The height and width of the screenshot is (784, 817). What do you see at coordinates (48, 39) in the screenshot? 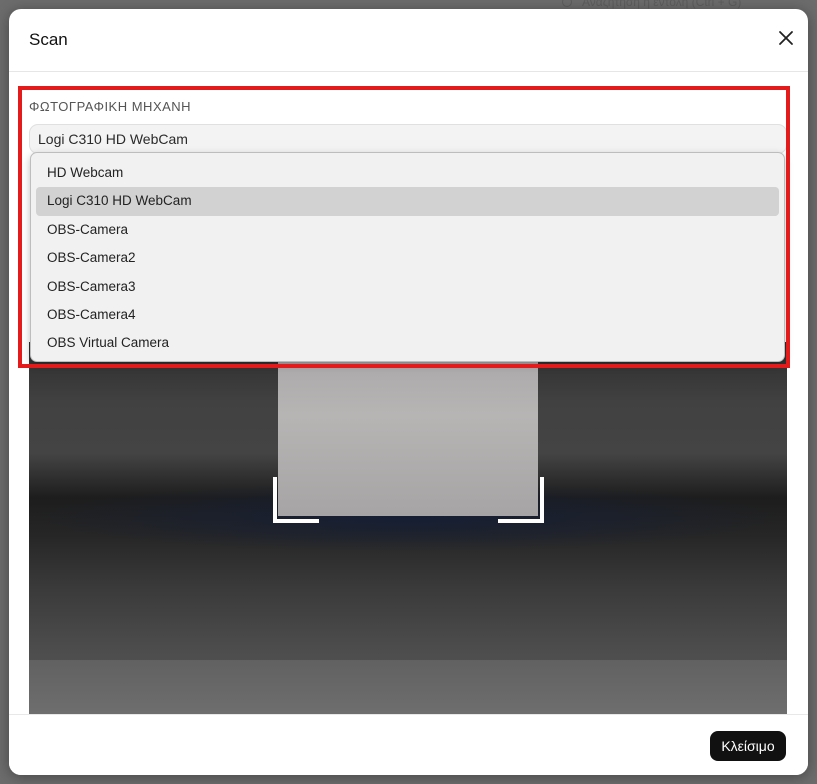
I see `dialog-title: Scan` at bounding box center [48, 39].